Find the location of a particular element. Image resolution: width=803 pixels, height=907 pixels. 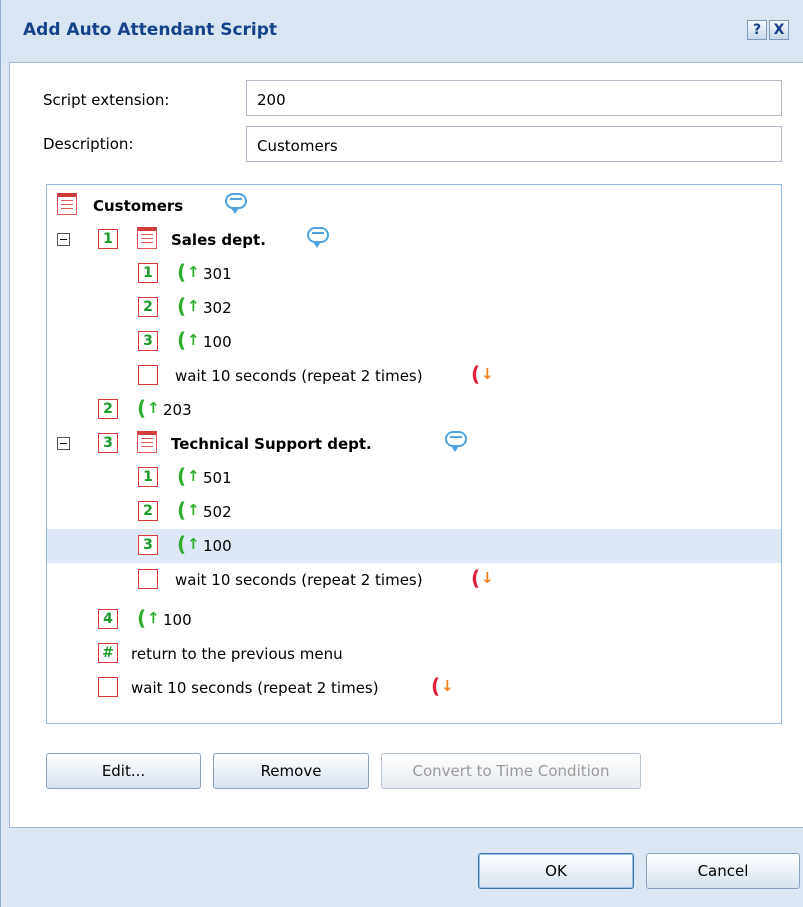

tree-item-label: 301 is located at coordinates (217, 274).